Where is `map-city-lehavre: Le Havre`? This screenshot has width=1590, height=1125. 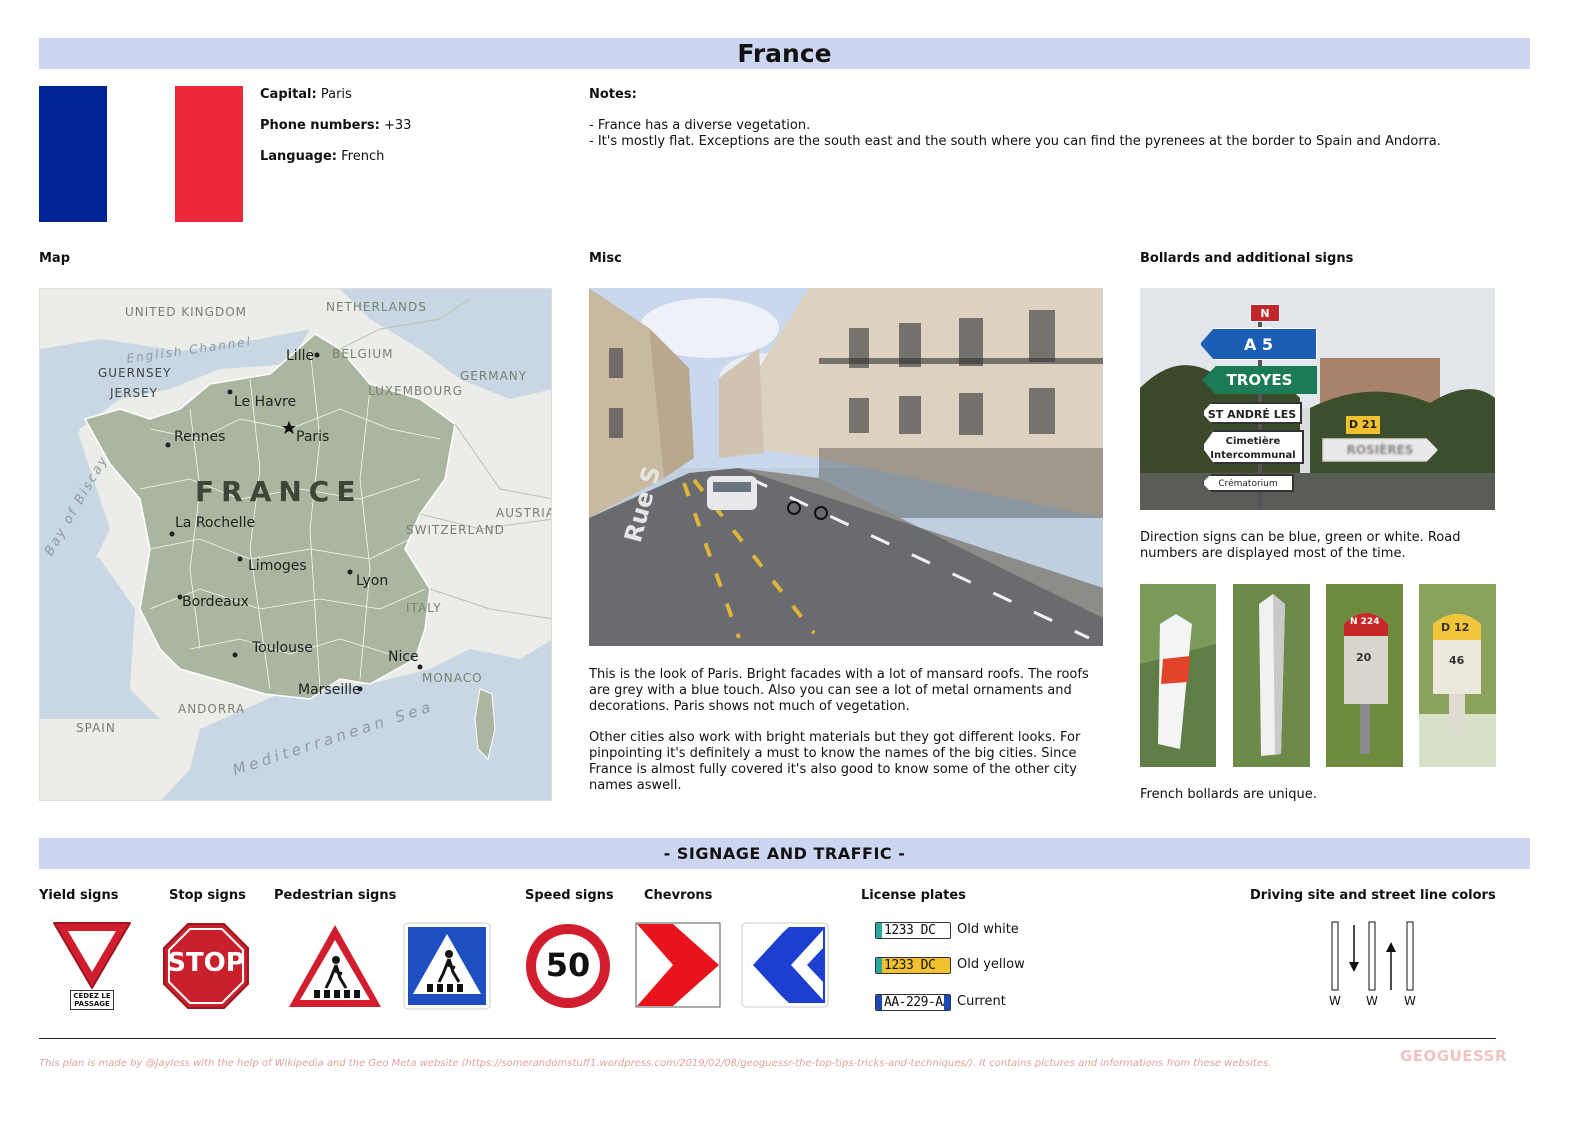
map-city-lehavre: Le Havre is located at coordinates (265, 402).